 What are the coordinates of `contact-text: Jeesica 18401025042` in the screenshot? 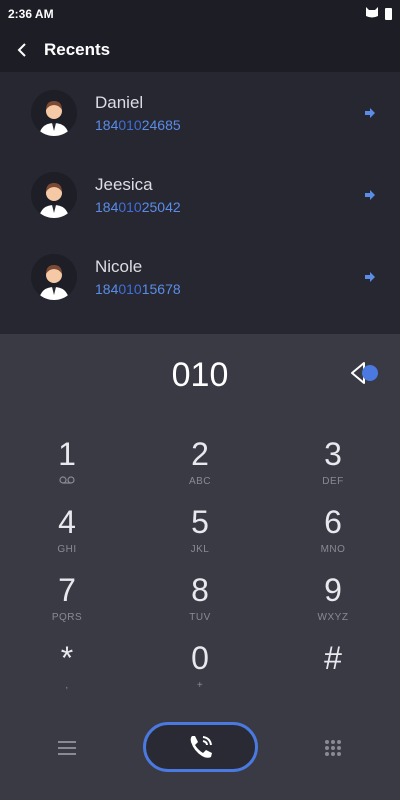 It's located at (138, 195).